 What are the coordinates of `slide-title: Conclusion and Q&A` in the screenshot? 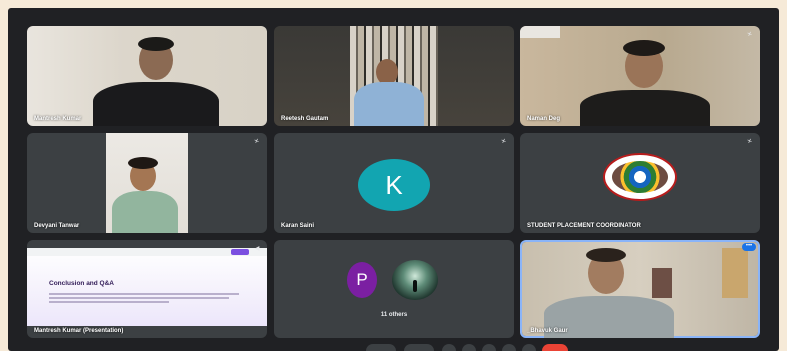 It's located at (81, 283).